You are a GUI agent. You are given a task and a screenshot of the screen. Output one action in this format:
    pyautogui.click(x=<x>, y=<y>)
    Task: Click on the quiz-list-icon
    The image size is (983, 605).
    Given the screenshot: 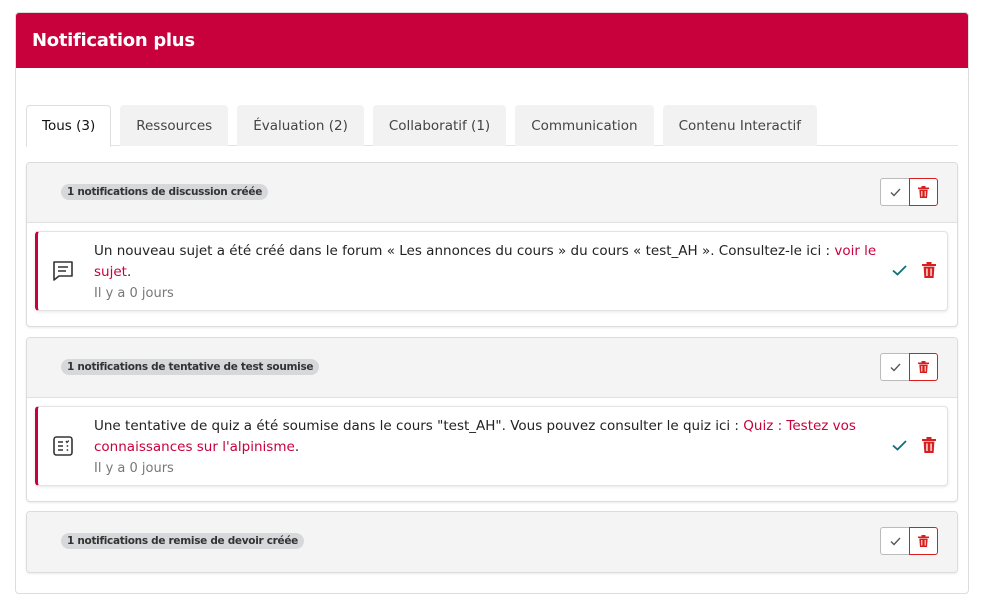 What is the action you would take?
    pyautogui.click(x=63, y=448)
    